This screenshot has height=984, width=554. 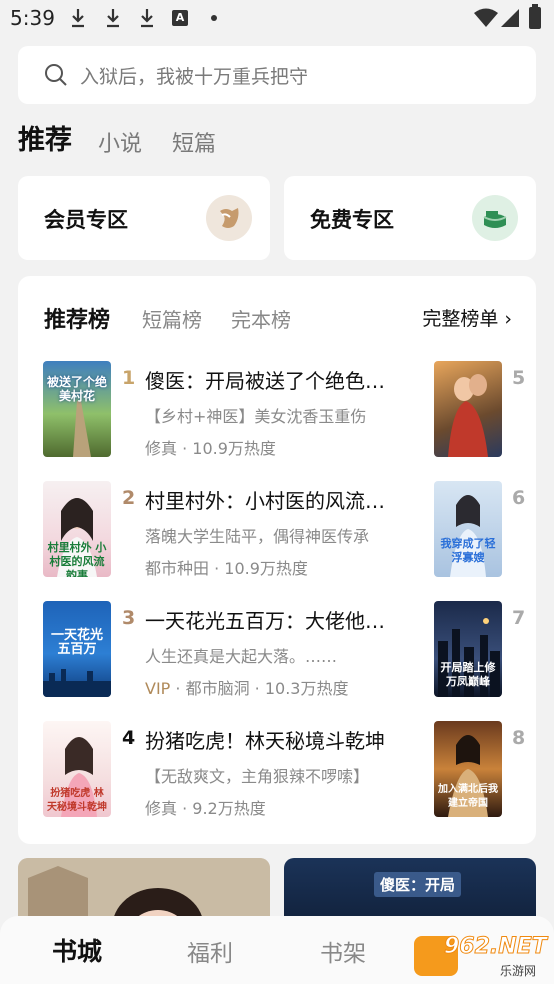 What do you see at coordinates (468, 409) in the screenshot?
I see `book-cover` at bounding box center [468, 409].